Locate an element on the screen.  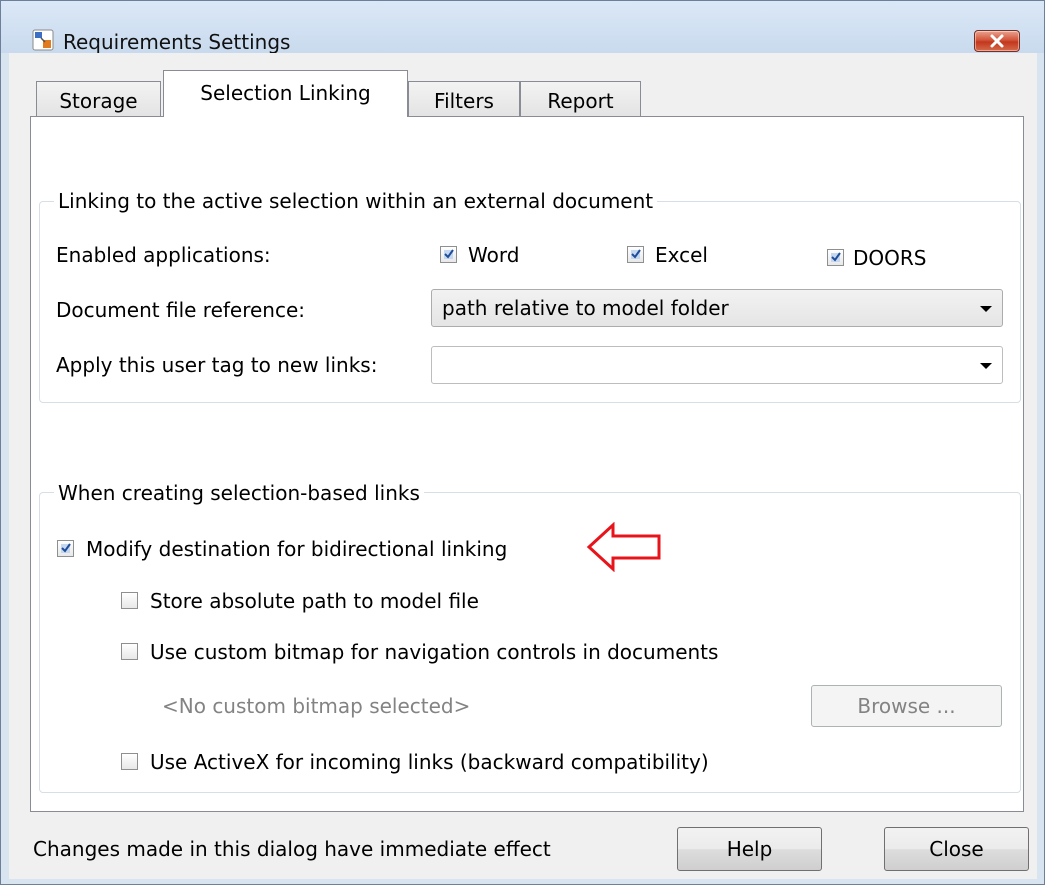
help-button: Help is located at coordinates (749, 849).